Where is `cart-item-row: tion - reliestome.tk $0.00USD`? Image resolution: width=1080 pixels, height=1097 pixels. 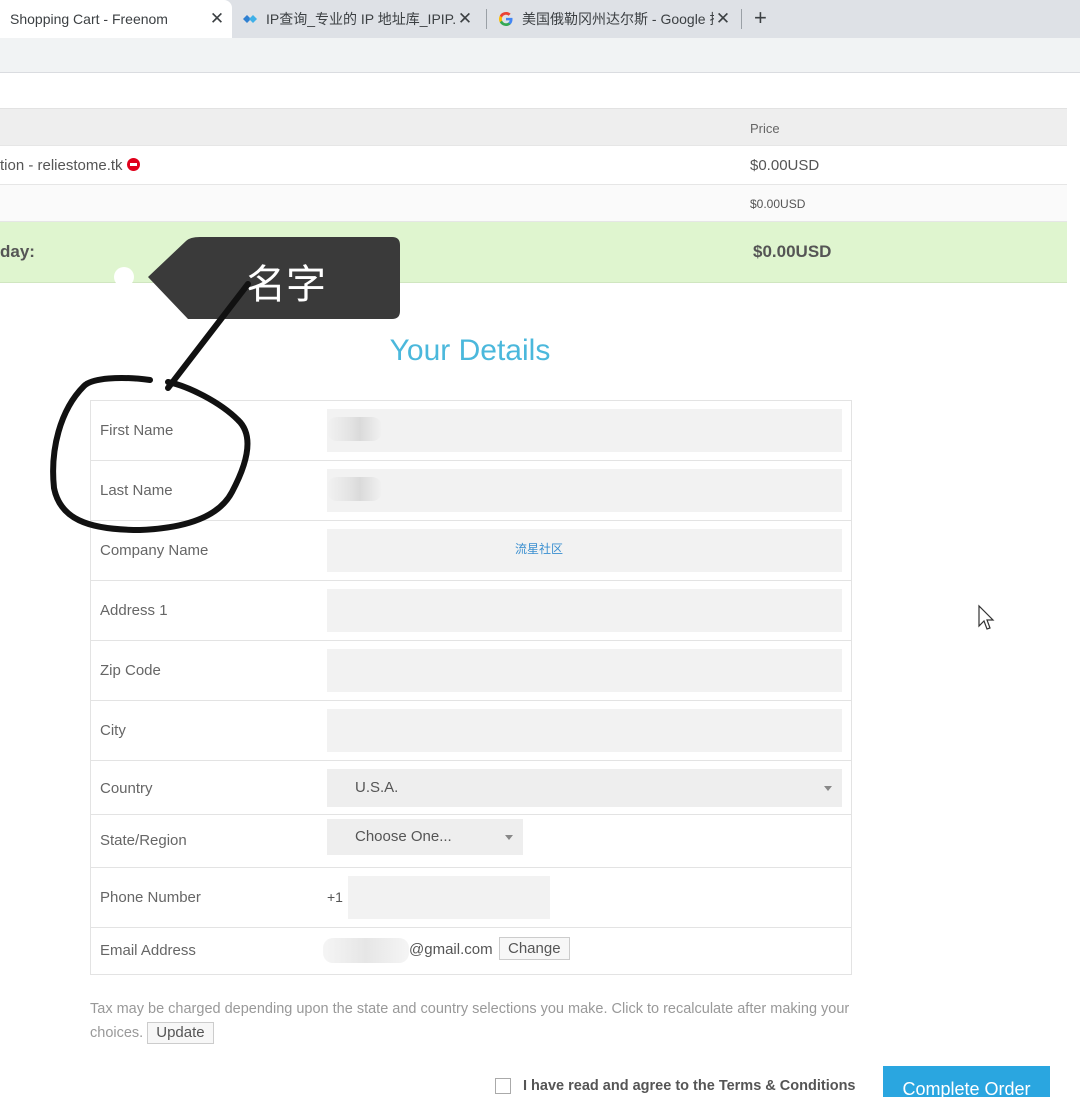 cart-item-row: tion - reliestome.tk $0.00USD is located at coordinates (533, 165).